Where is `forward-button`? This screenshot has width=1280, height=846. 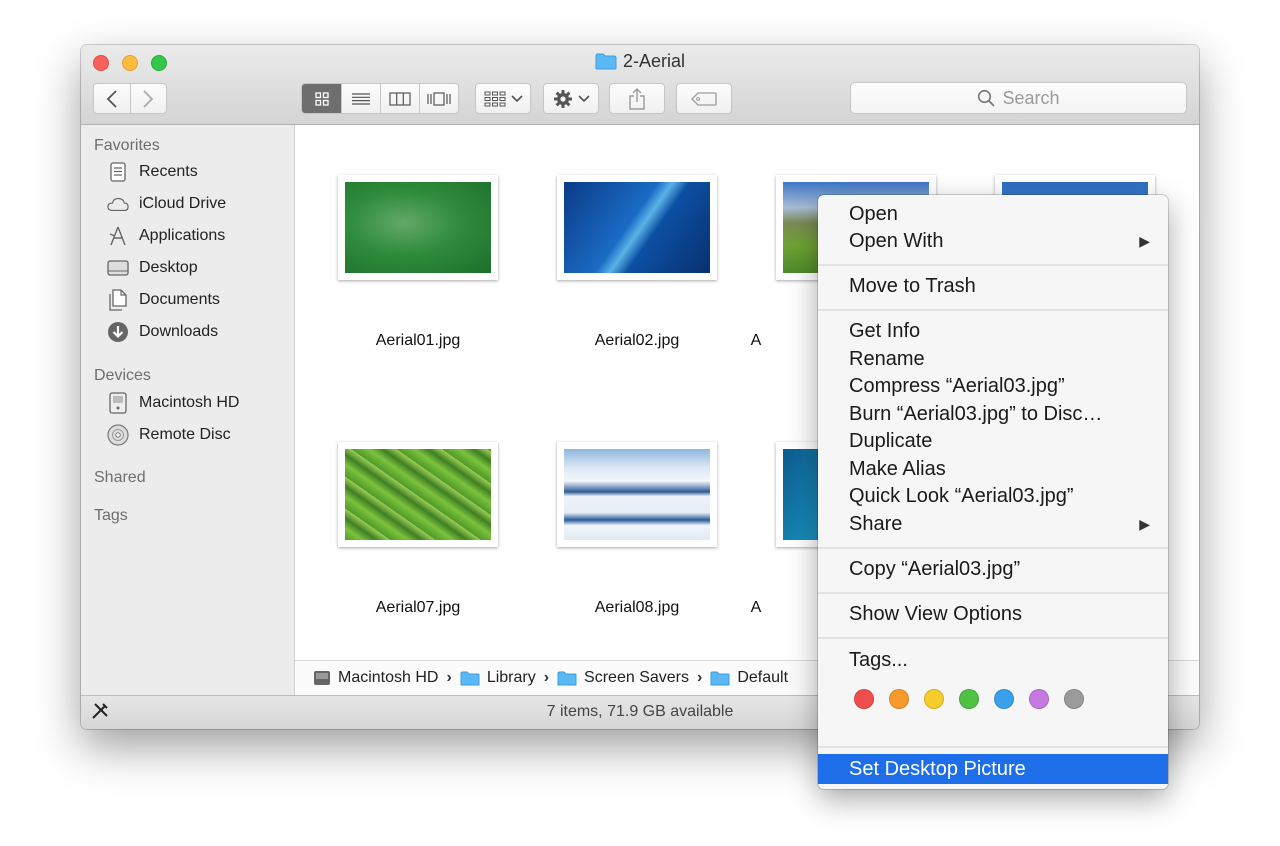 forward-button is located at coordinates (147, 98).